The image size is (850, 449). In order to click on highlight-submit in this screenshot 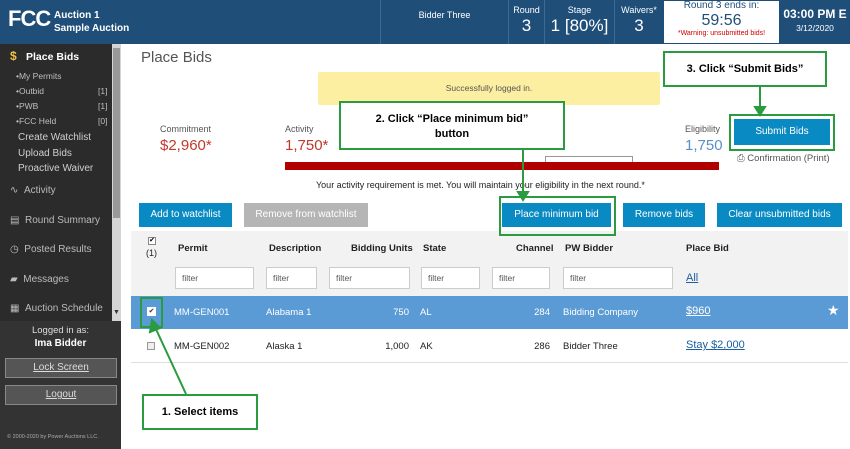, I will do `click(782, 132)`.